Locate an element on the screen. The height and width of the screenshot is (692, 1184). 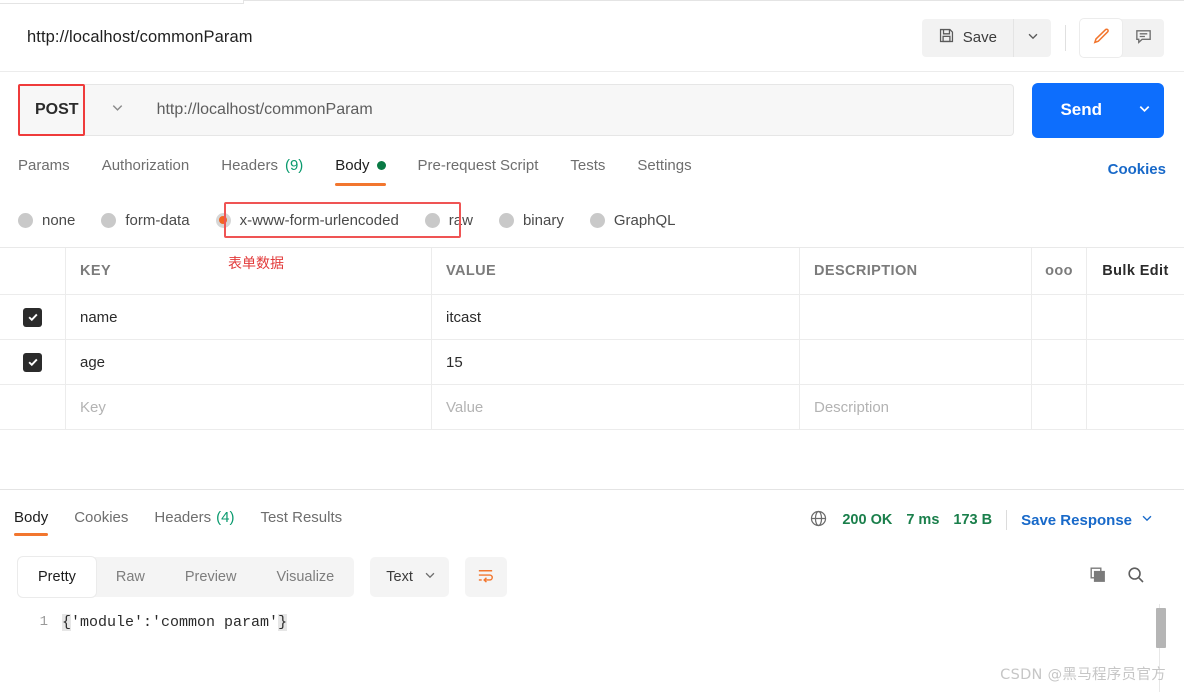
tab-params: Params is located at coordinates (44, 170).